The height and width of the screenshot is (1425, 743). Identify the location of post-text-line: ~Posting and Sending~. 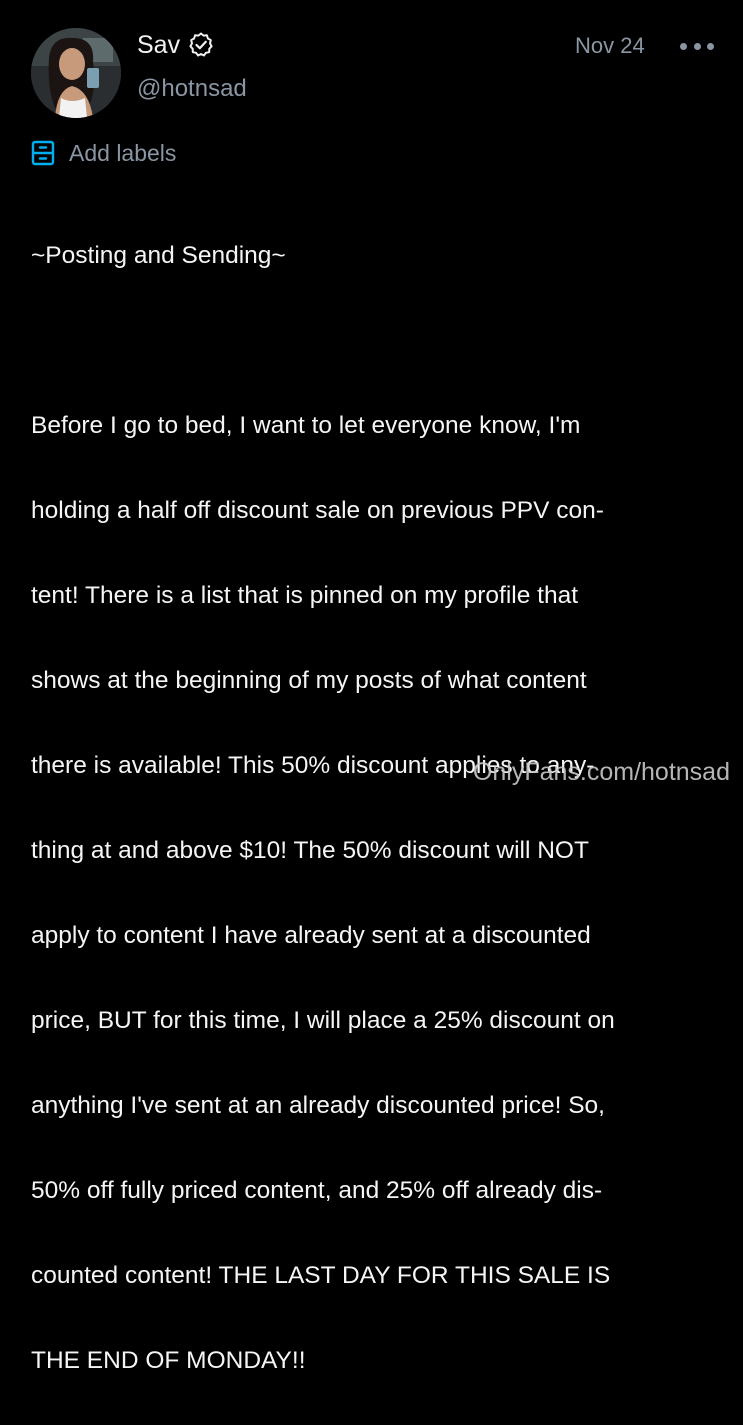
(158, 255).